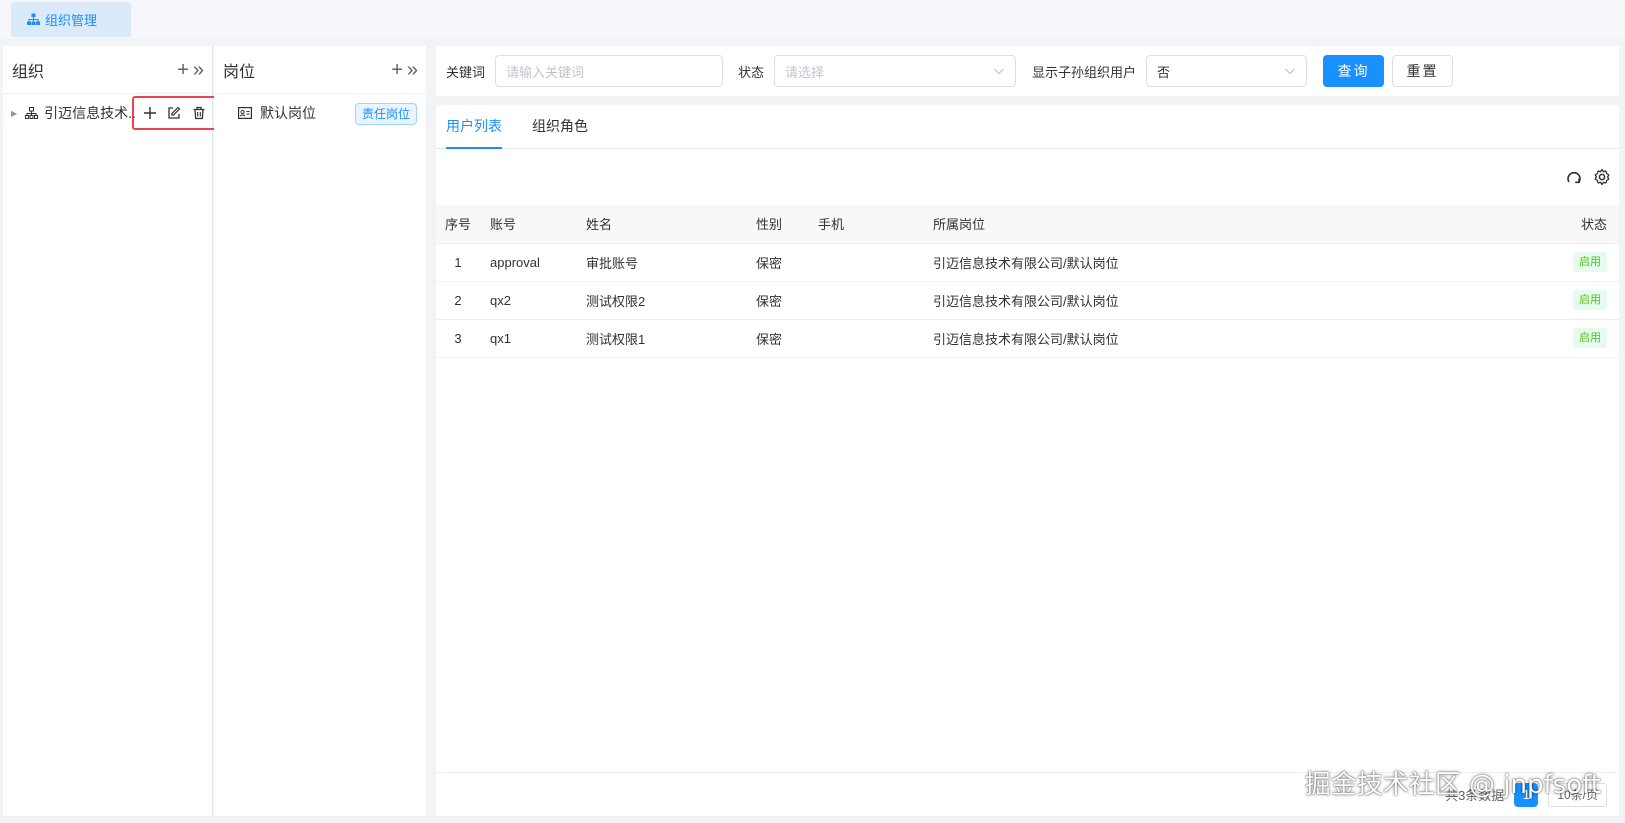 The height and width of the screenshot is (823, 1625). What do you see at coordinates (1452, 785) in the screenshot?
I see `watermark: 掘金技术社区 @ jnpfsoft` at bounding box center [1452, 785].